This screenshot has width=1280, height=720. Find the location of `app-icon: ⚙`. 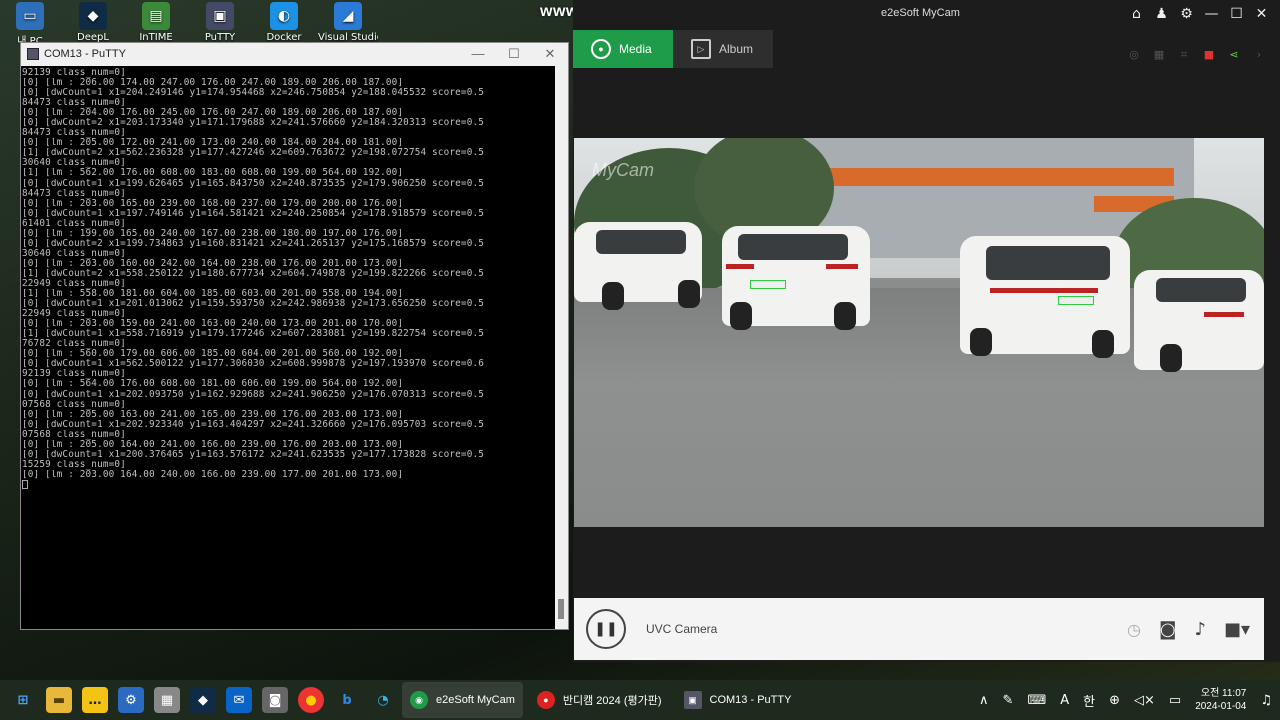

app-icon: ⚙ is located at coordinates (131, 700).